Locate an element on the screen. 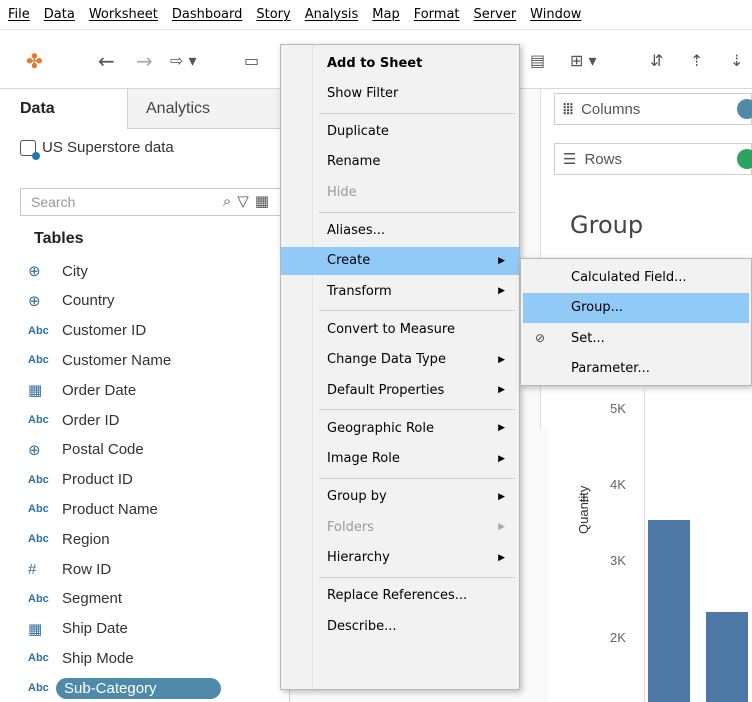 This screenshot has width=752, height=702. menu-item-label: Convert to Measure is located at coordinates (391, 329).